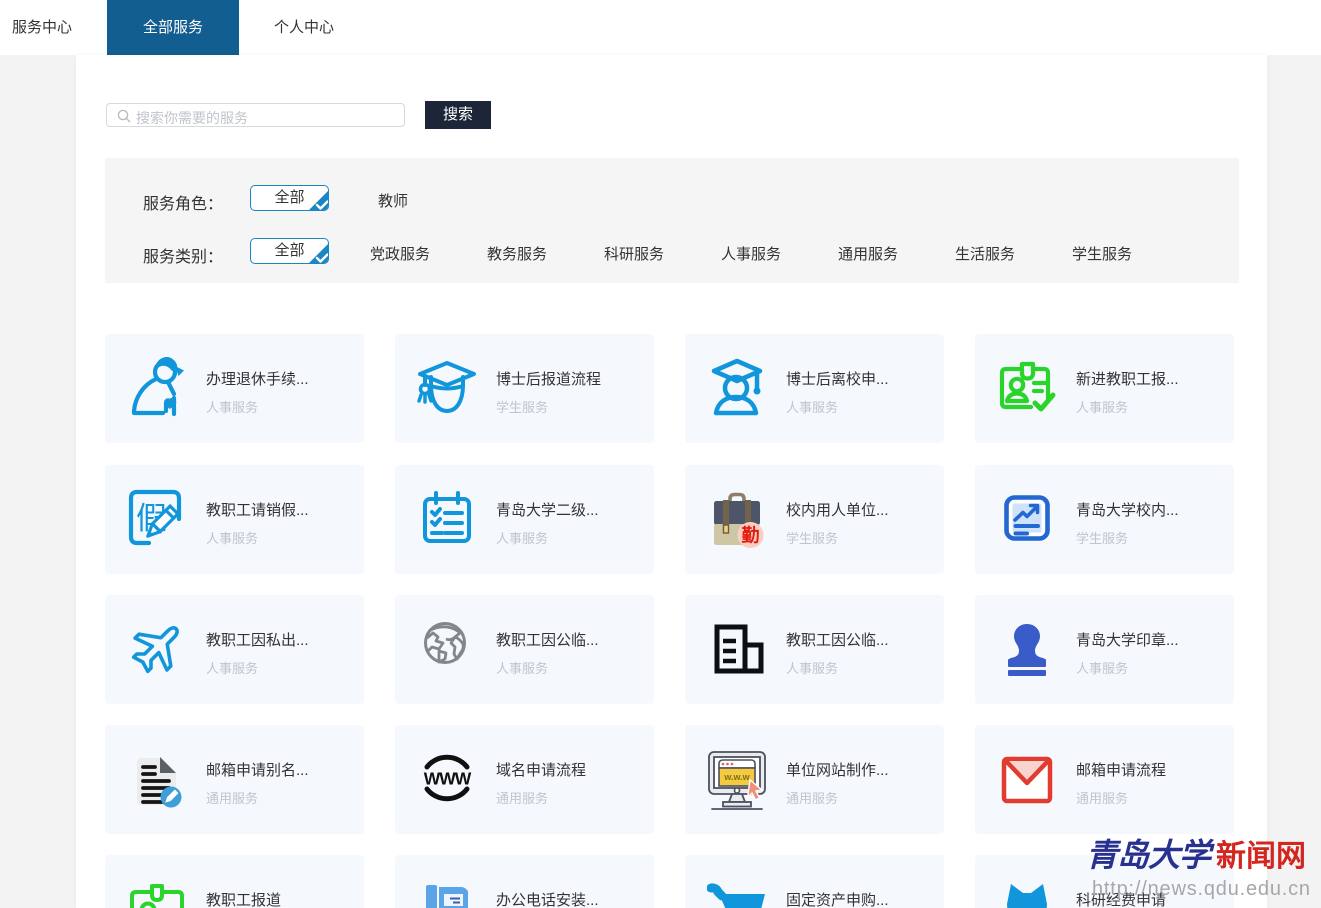  What do you see at coordinates (751, 534) in the screenshot?
I see `svg-text: 勤` at bounding box center [751, 534].